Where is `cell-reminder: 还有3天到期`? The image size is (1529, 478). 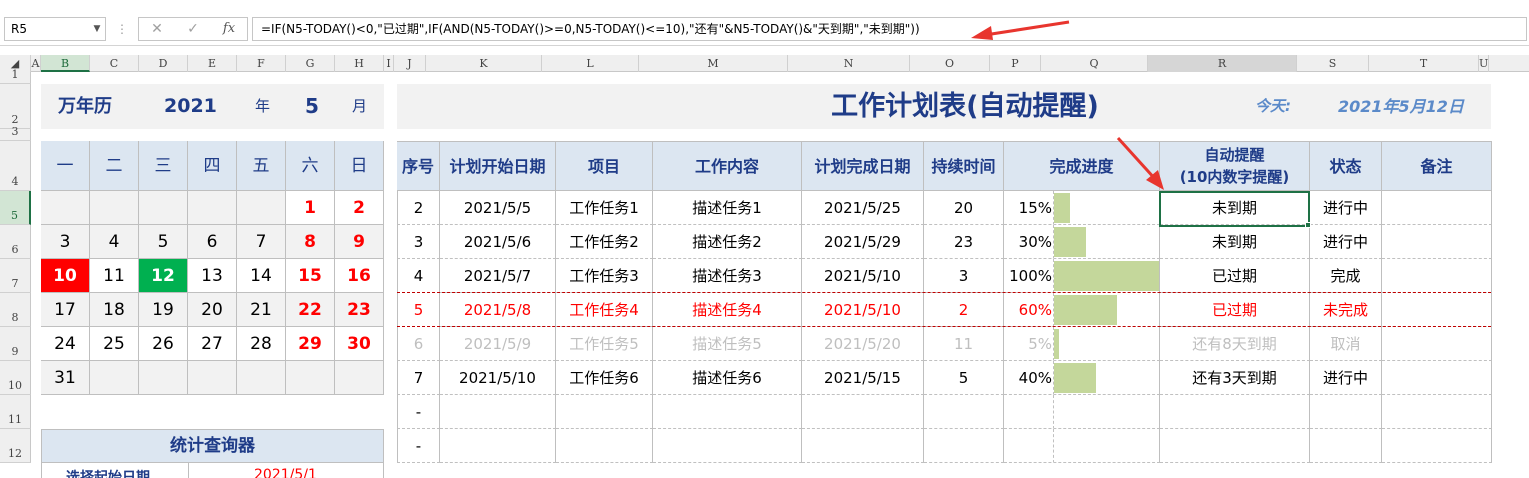
cell-reminder: 还有3天到期 is located at coordinates (1235, 378).